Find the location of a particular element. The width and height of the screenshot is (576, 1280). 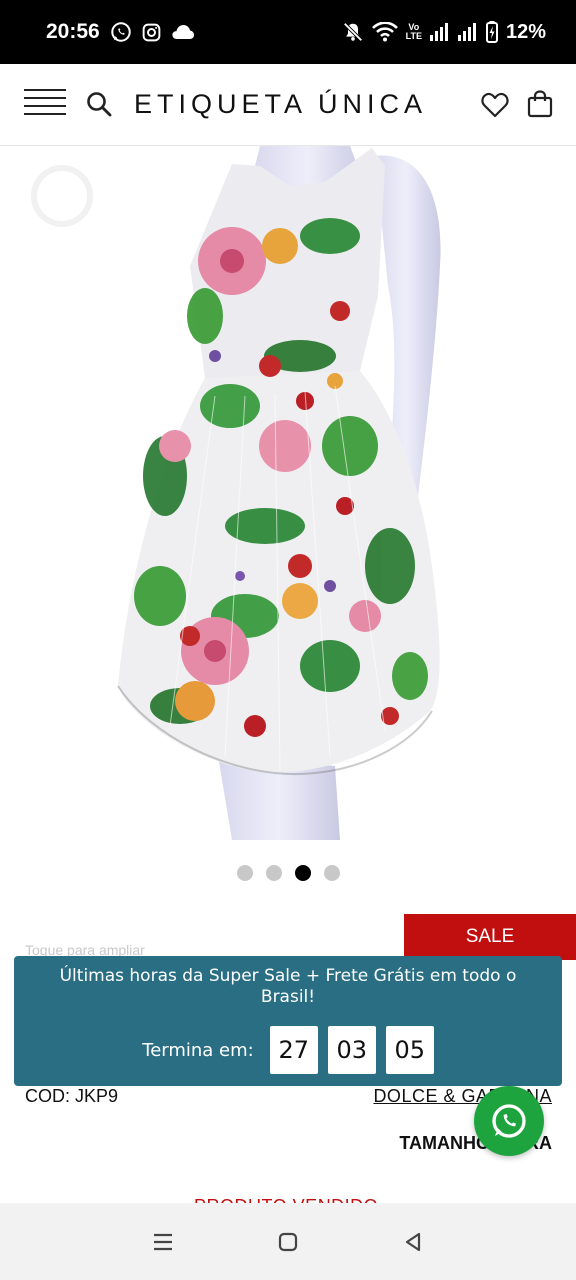

nav-home-icon is located at coordinates (288, 1241).